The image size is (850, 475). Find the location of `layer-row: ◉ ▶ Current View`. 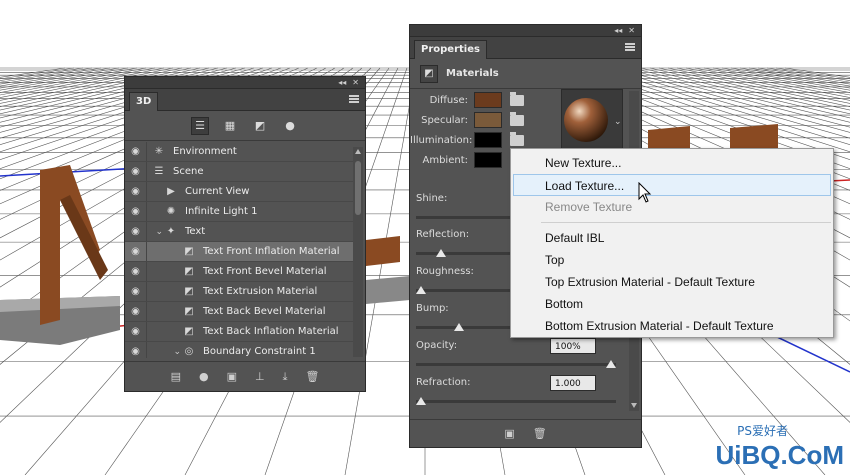

layer-row: ◉ ▶ Current View is located at coordinates (239, 192).